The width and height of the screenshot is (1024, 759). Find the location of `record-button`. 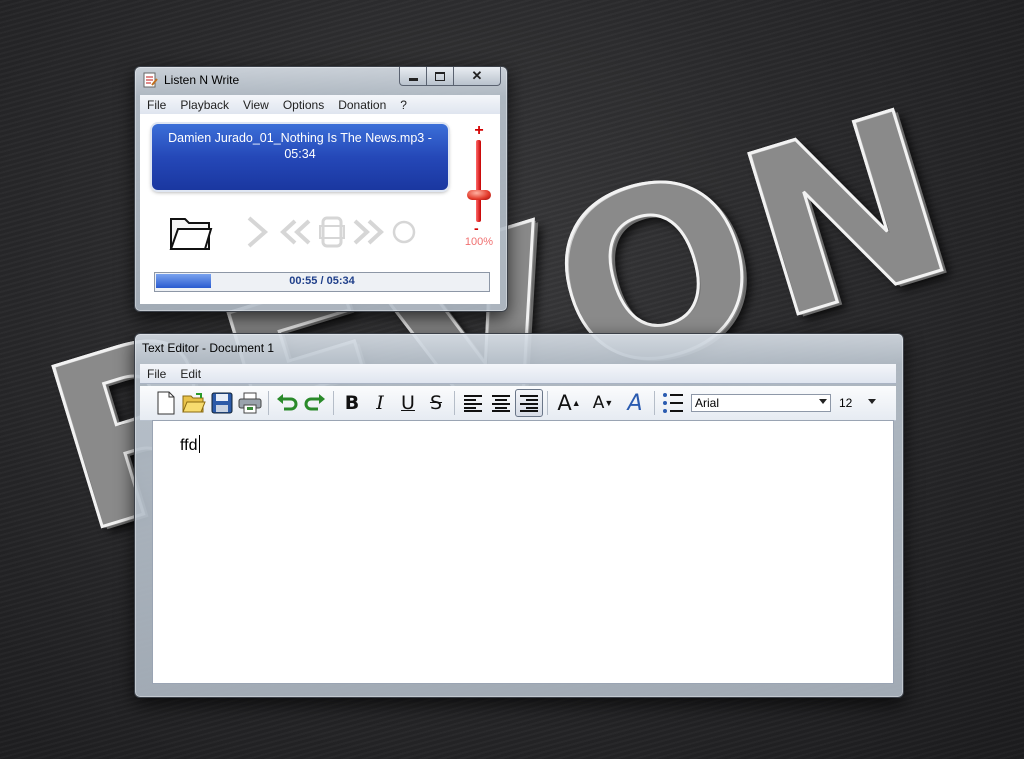

record-button is located at coordinates (404, 232).